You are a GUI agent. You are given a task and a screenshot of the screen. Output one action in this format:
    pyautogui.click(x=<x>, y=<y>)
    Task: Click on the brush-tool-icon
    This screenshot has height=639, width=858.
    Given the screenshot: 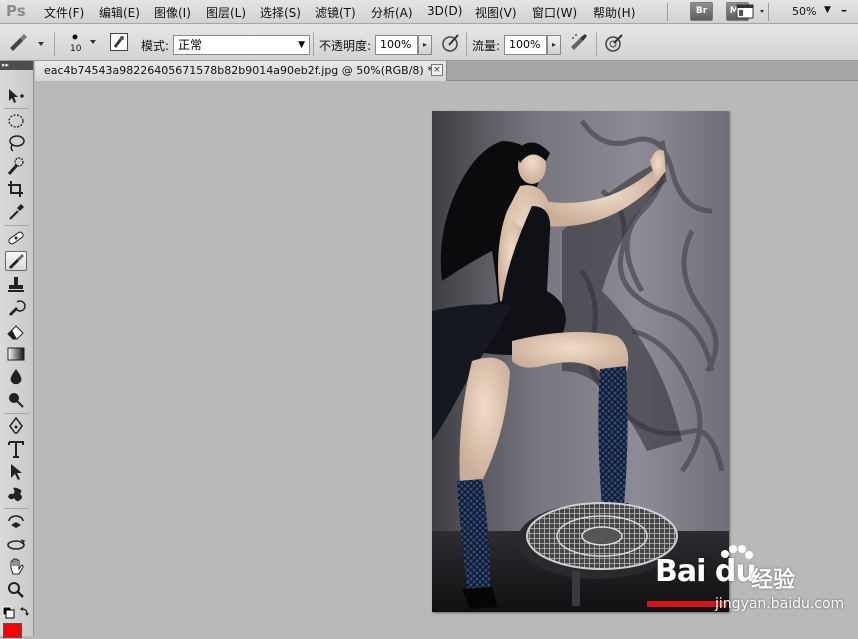 What is the action you would take?
    pyautogui.click(x=27, y=42)
    